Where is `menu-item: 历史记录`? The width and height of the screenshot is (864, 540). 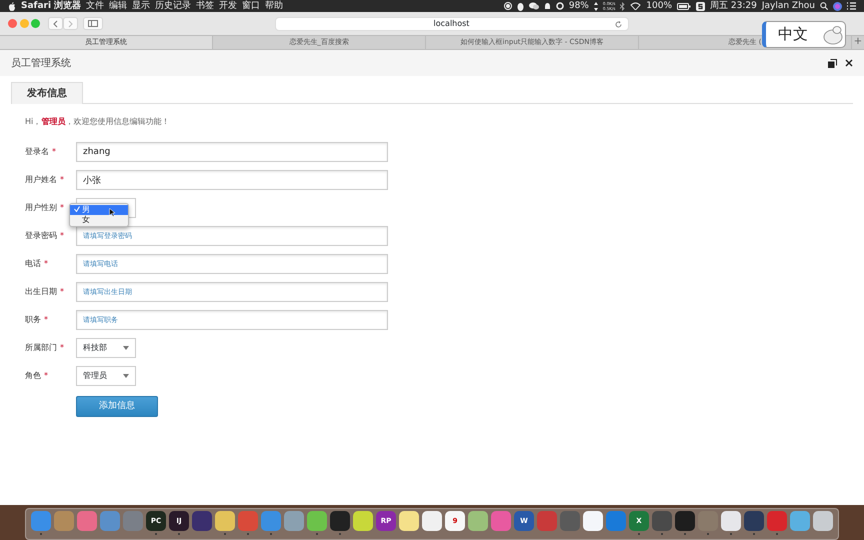
menu-item: 历史记录 is located at coordinates (173, 6).